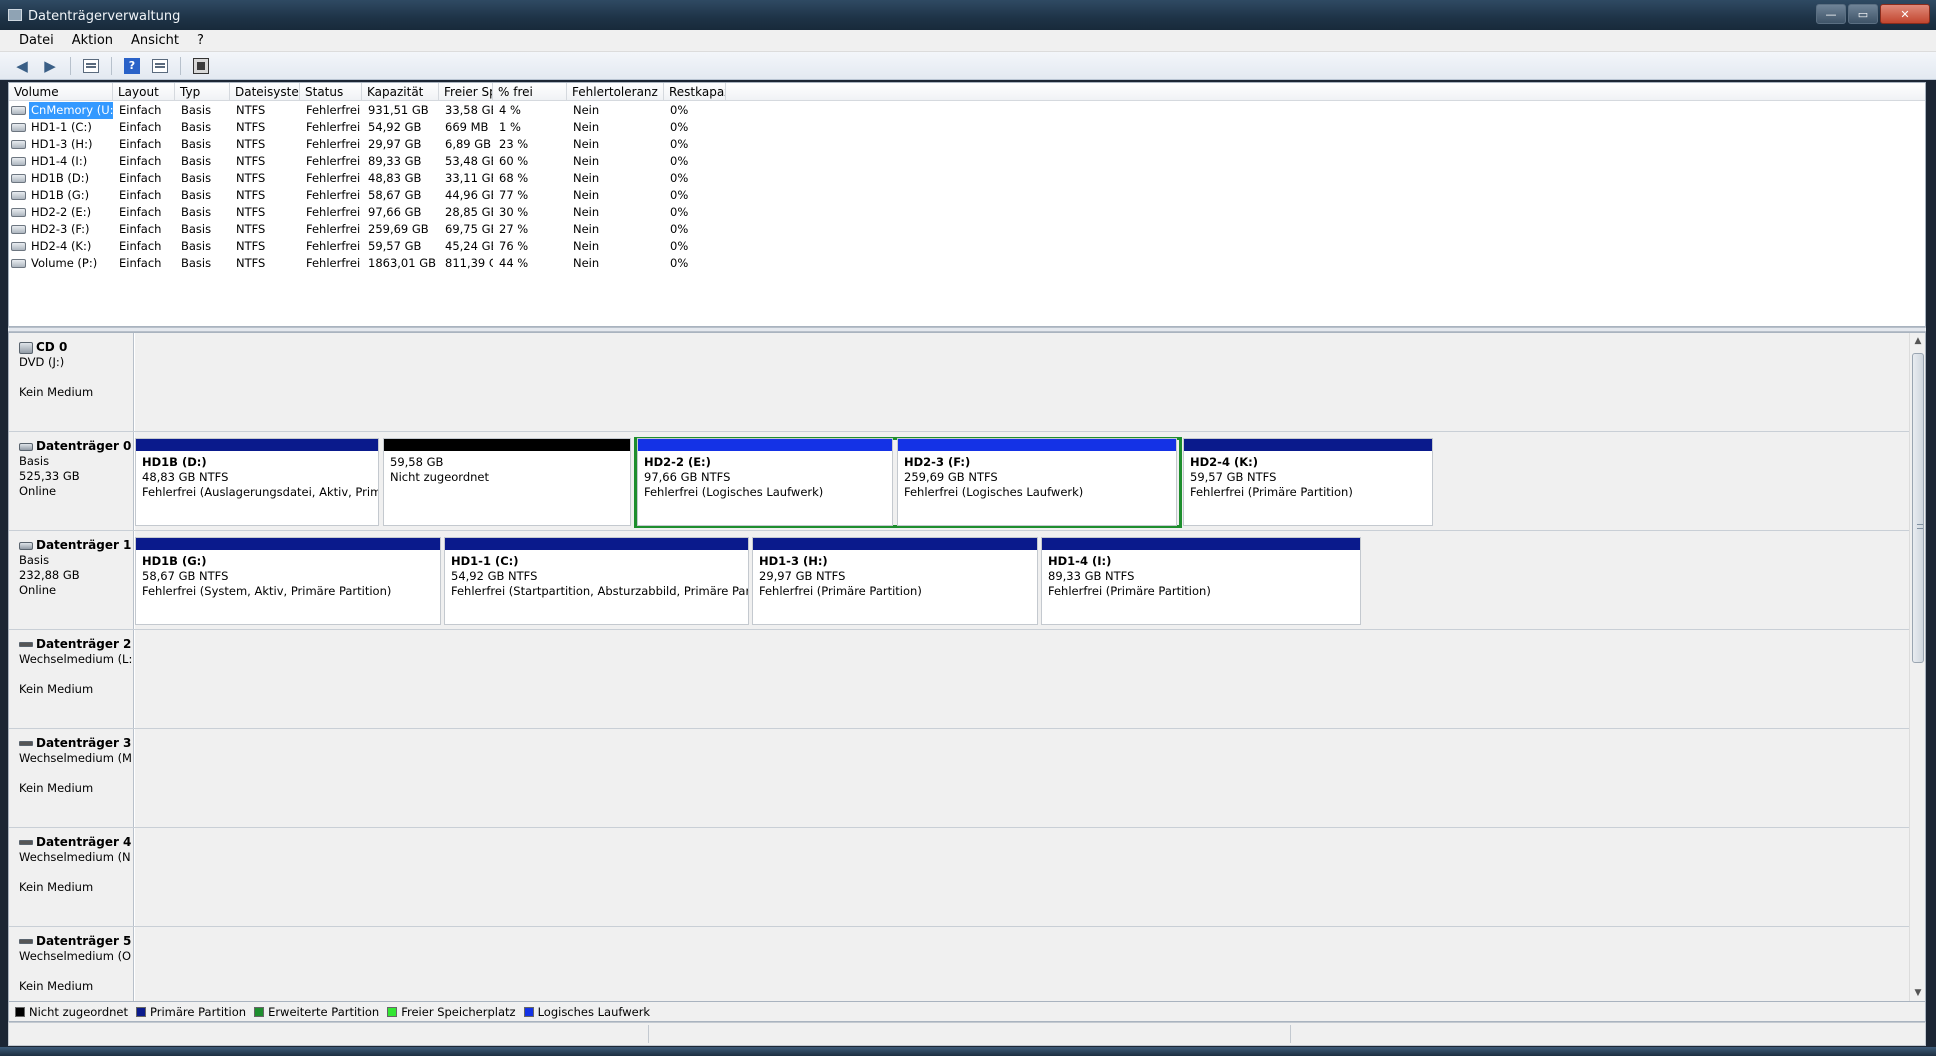 This screenshot has height=1056, width=1936. Describe the element at coordinates (71, 964) in the screenshot. I see `disk-label: Datenträger 5 Wechselmedium (O Kein Medium` at that location.